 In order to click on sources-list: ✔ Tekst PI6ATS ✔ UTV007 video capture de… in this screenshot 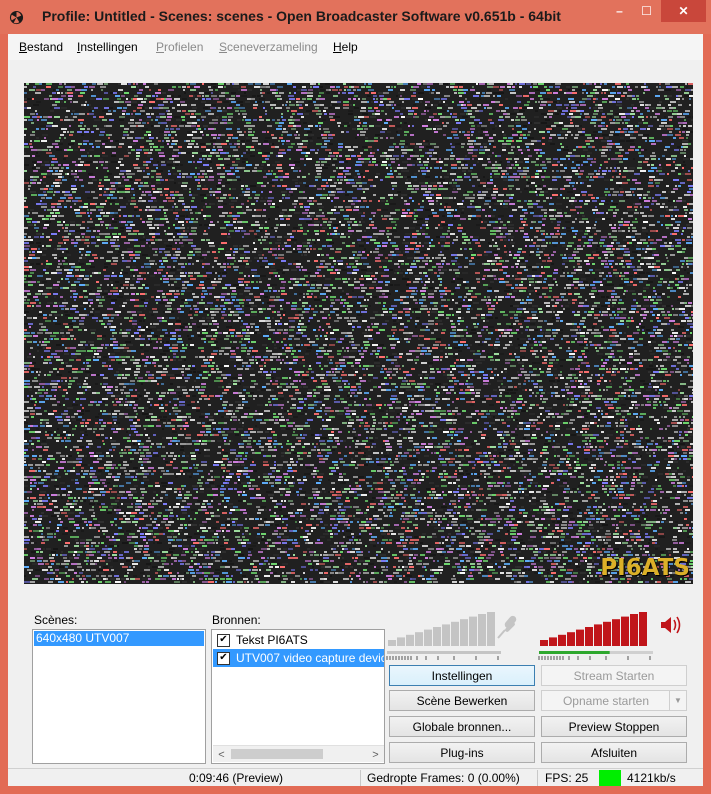, I will do `click(298, 696)`.